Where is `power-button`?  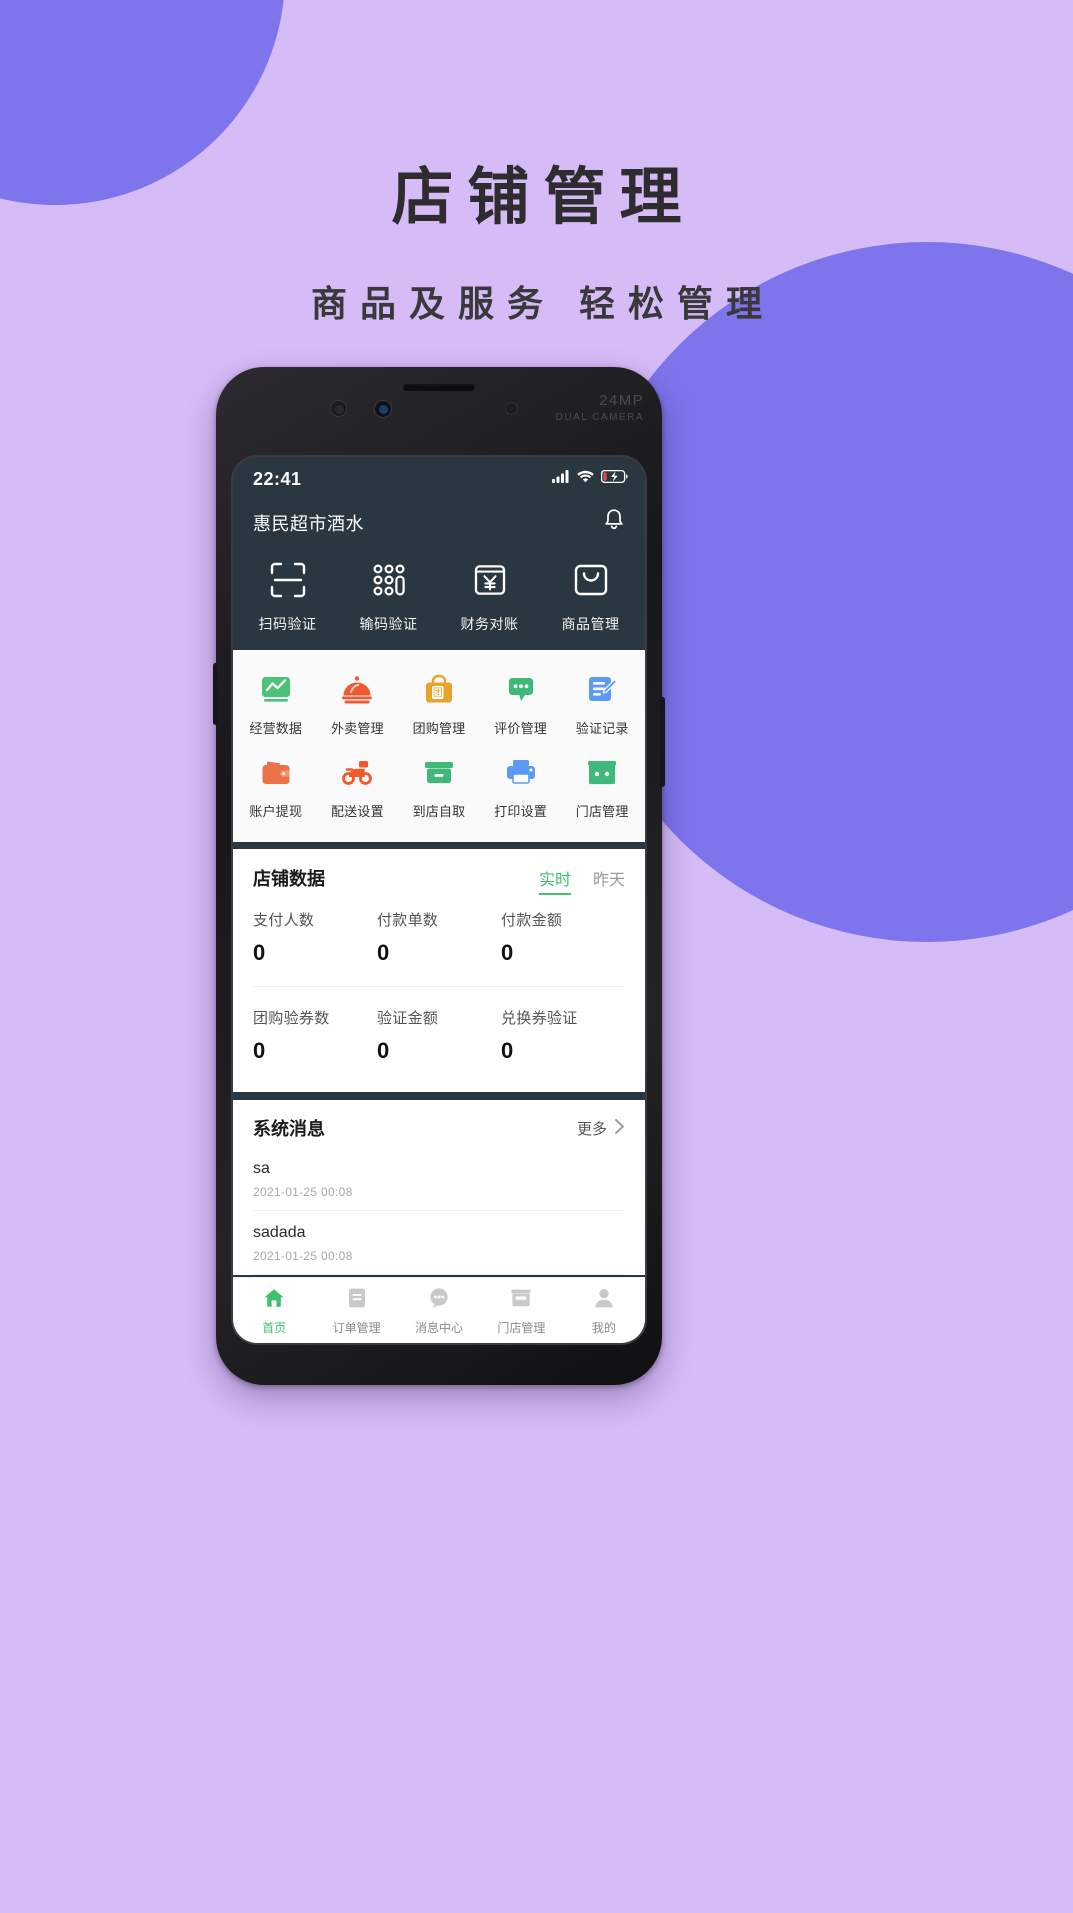 power-button is located at coordinates (662, 742).